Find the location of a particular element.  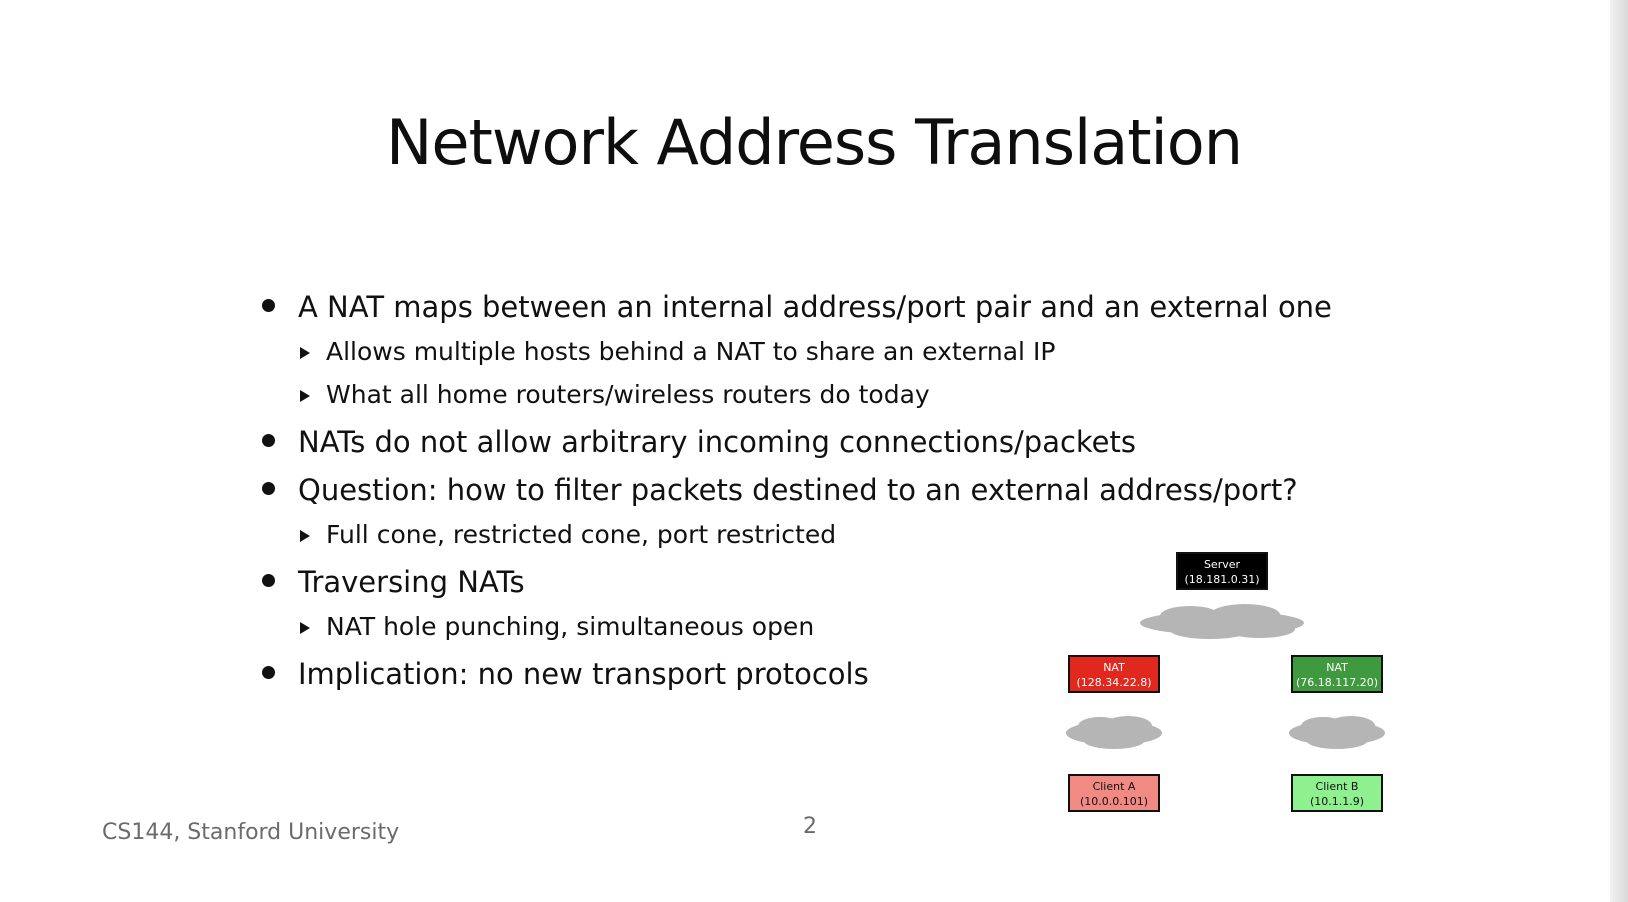

private-network-a-cloud-icon is located at coordinates (1114, 732).